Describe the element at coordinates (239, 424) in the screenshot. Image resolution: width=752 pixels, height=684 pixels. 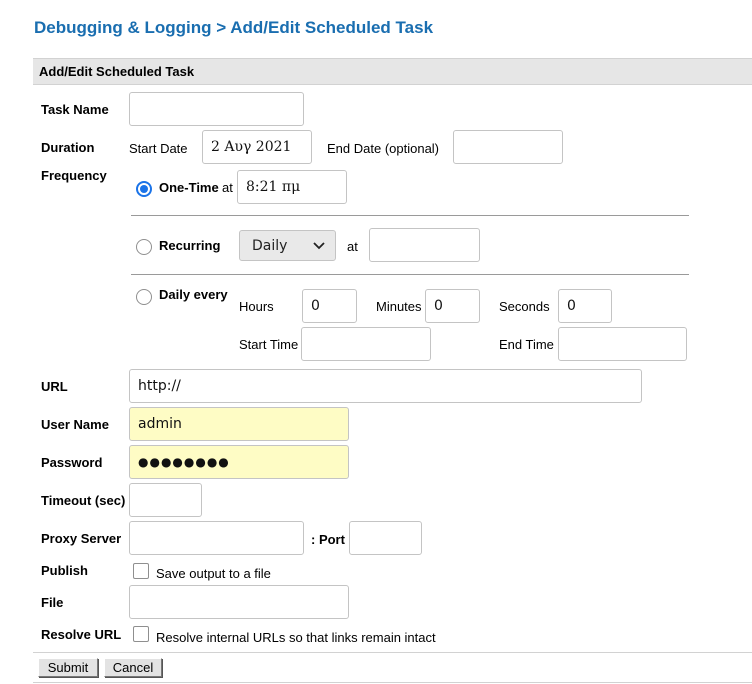
I see `user-name-input: admin` at that location.